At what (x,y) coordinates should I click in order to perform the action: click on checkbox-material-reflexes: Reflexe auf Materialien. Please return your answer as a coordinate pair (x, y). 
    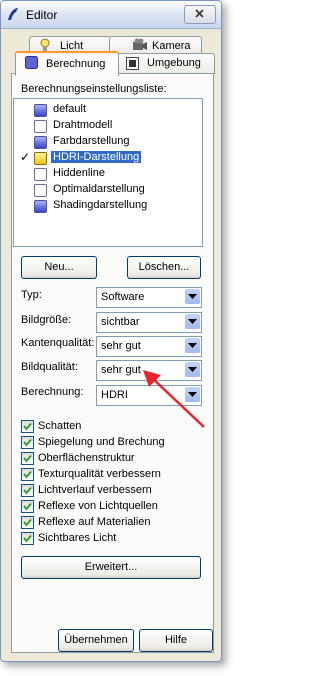
    Looking at the image, I should click on (111, 523).